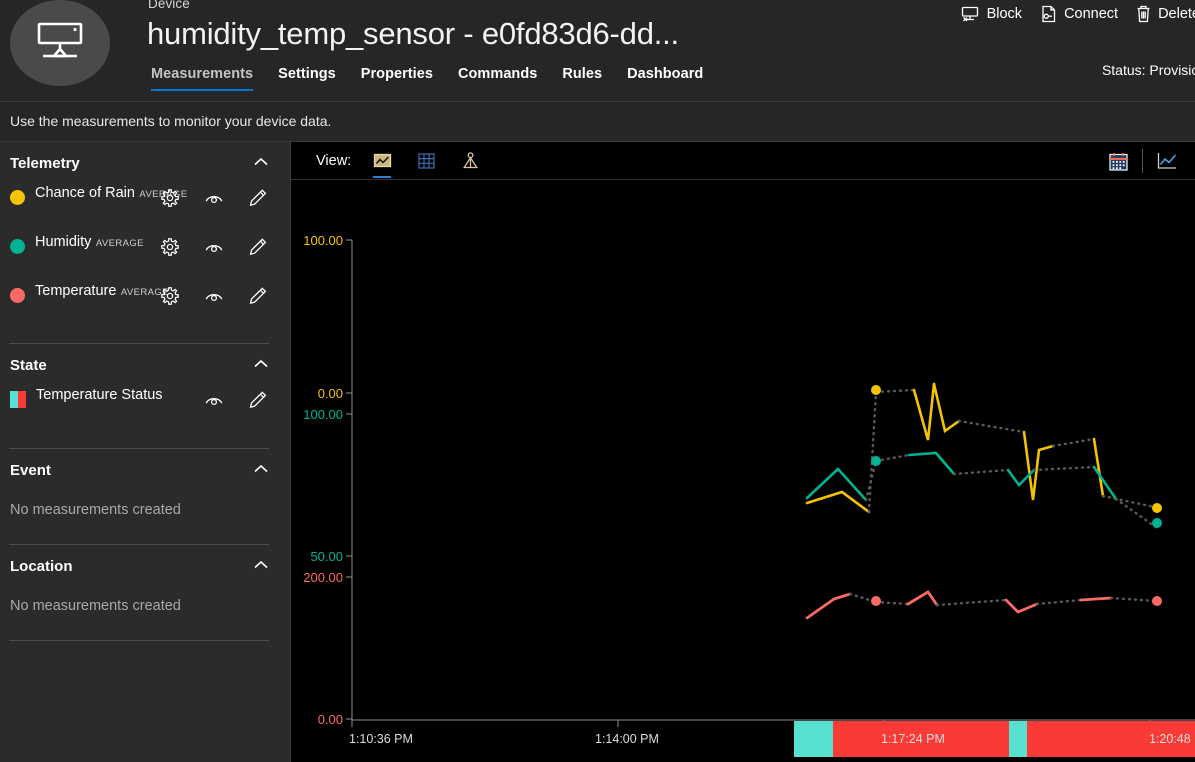 This screenshot has width=1195, height=762. What do you see at coordinates (119, 243) in the screenshot?
I see `measurement-aggregation: AVERAGE` at bounding box center [119, 243].